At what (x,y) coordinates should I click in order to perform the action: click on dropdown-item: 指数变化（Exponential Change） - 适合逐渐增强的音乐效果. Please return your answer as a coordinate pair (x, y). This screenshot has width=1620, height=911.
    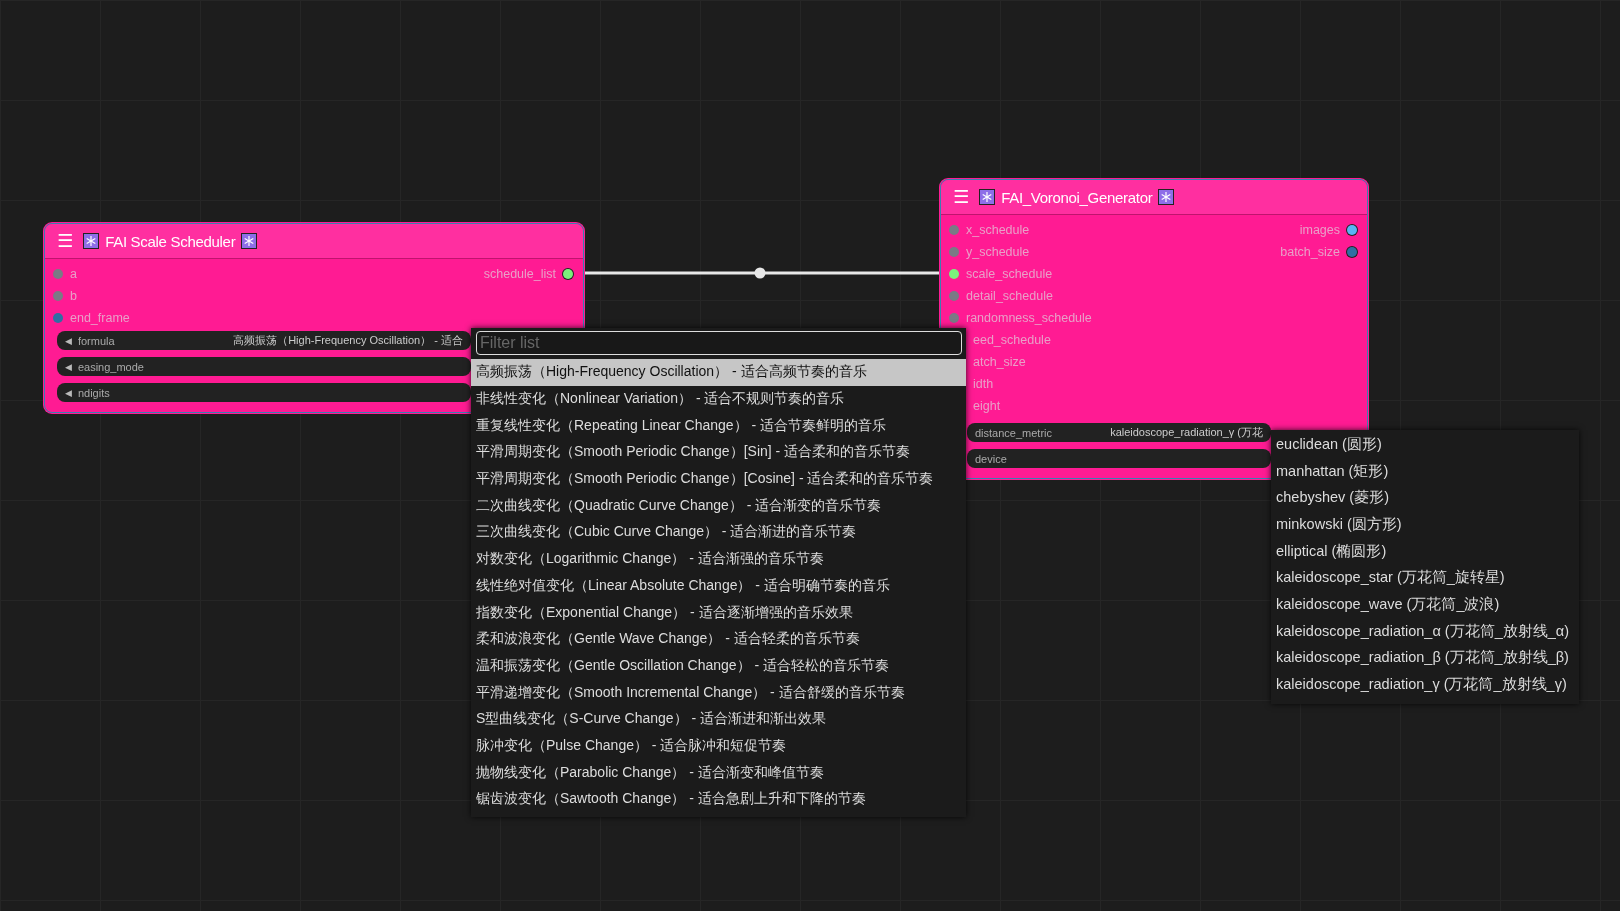
    Looking at the image, I should click on (718, 612).